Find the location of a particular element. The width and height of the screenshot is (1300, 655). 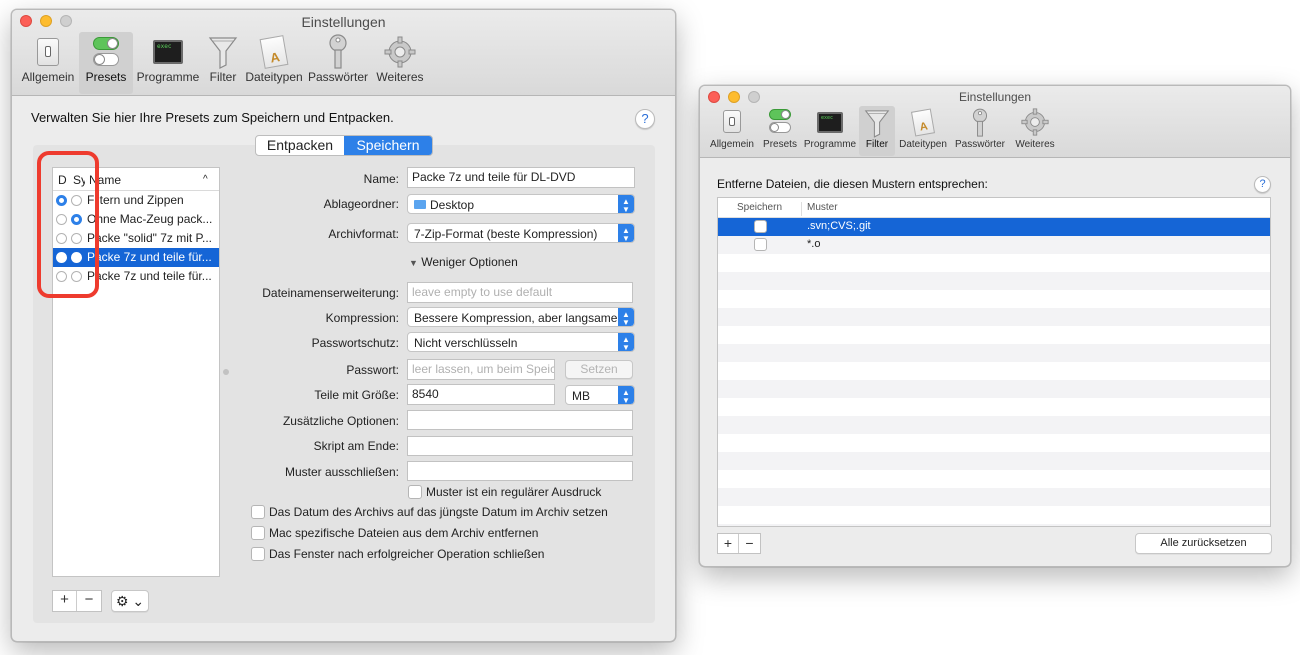

extension-label: Dateinamenserweiterung: is located at coordinates (330, 293).